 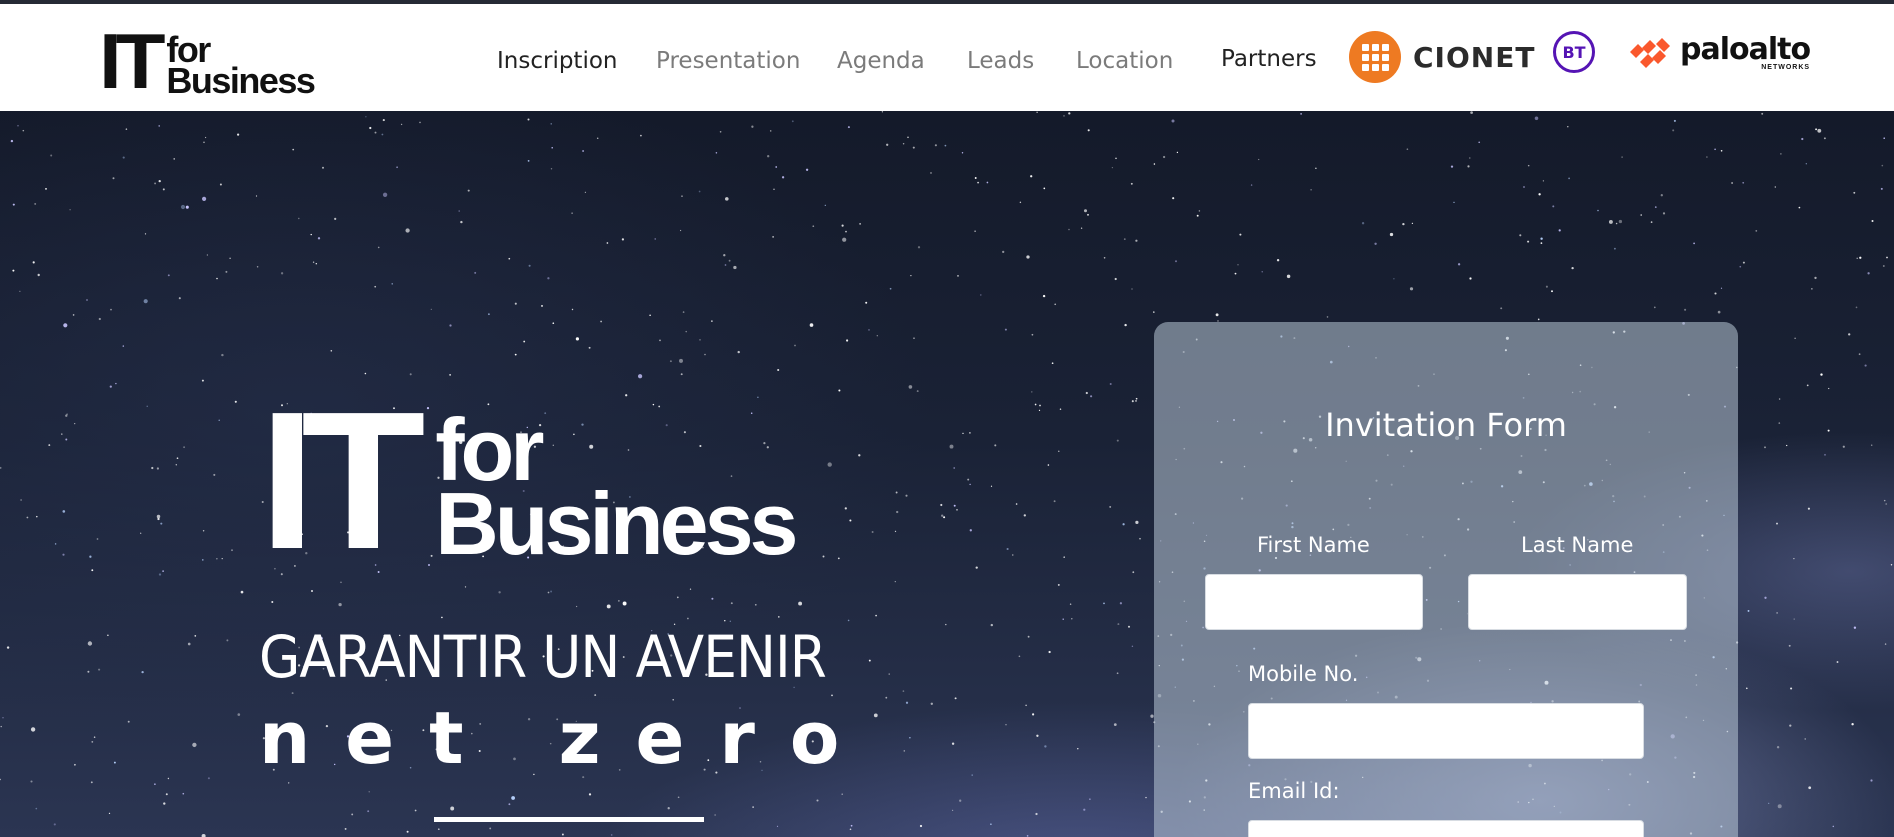 I want to click on nav-partners: Partners, so click(x=1269, y=59).